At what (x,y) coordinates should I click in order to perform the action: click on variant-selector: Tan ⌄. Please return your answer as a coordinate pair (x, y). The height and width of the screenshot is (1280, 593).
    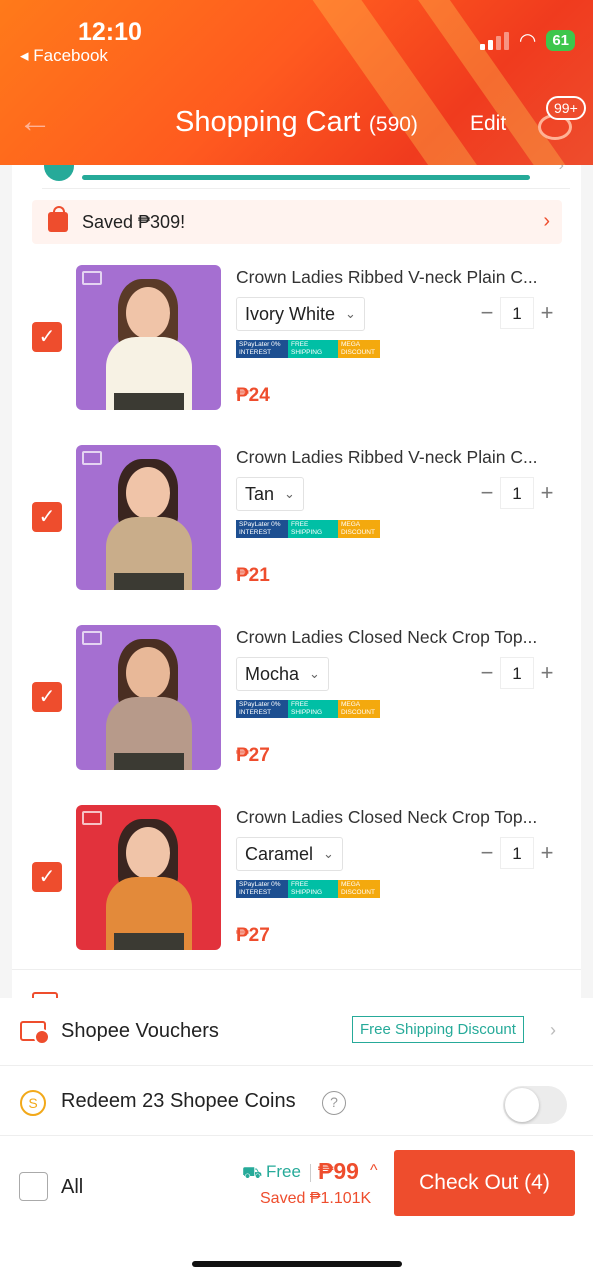
    Looking at the image, I should click on (270, 494).